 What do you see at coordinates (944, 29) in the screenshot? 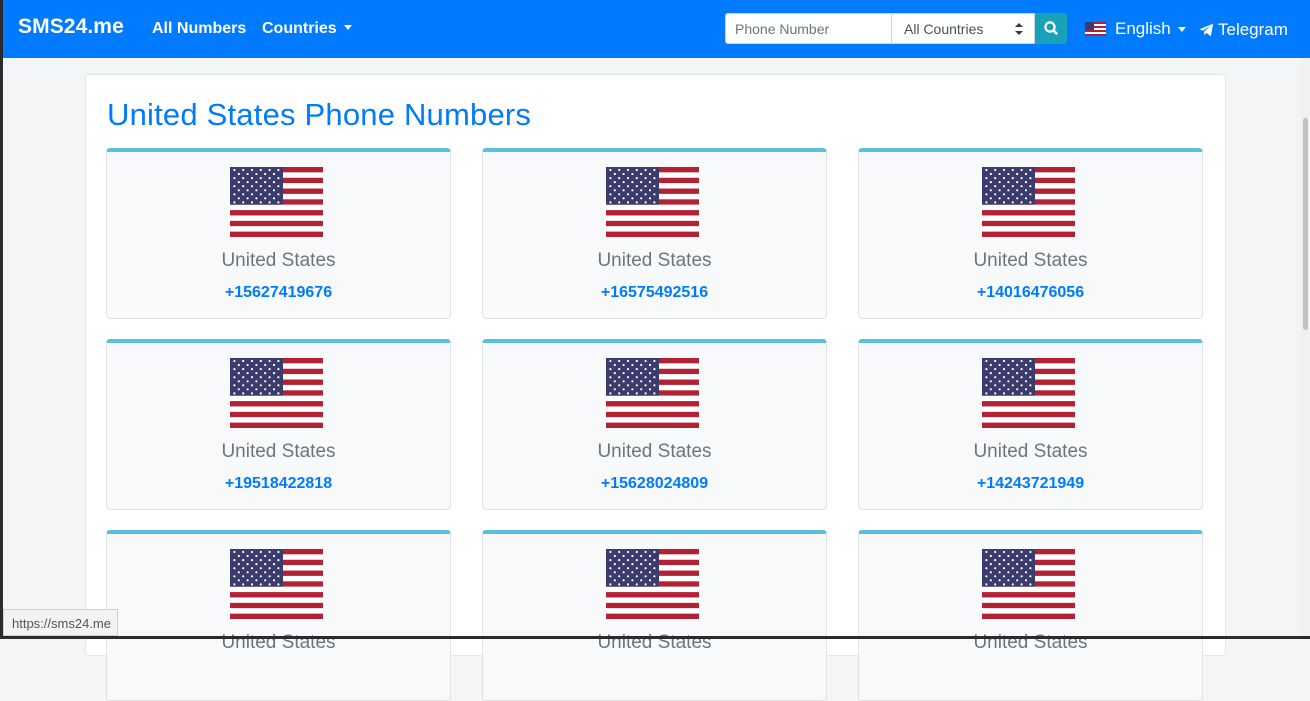
I see `country-select-value: All Countries` at bounding box center [944, 29].